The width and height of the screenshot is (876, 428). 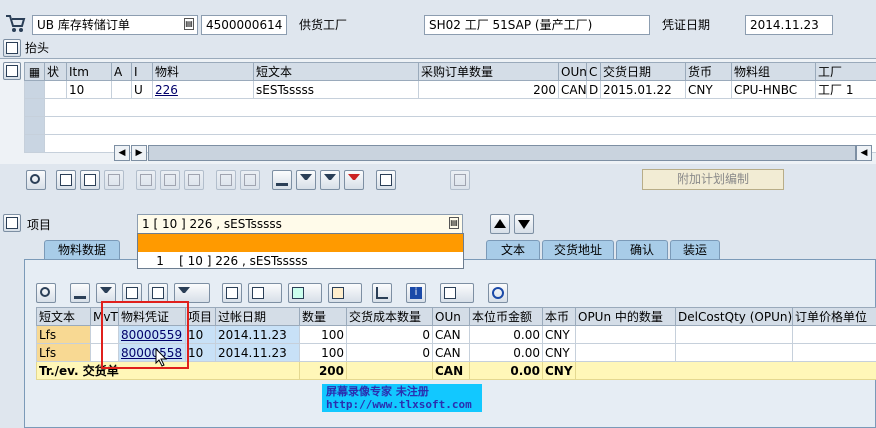 I want to click on filter-button, so click(x=306, y=180).